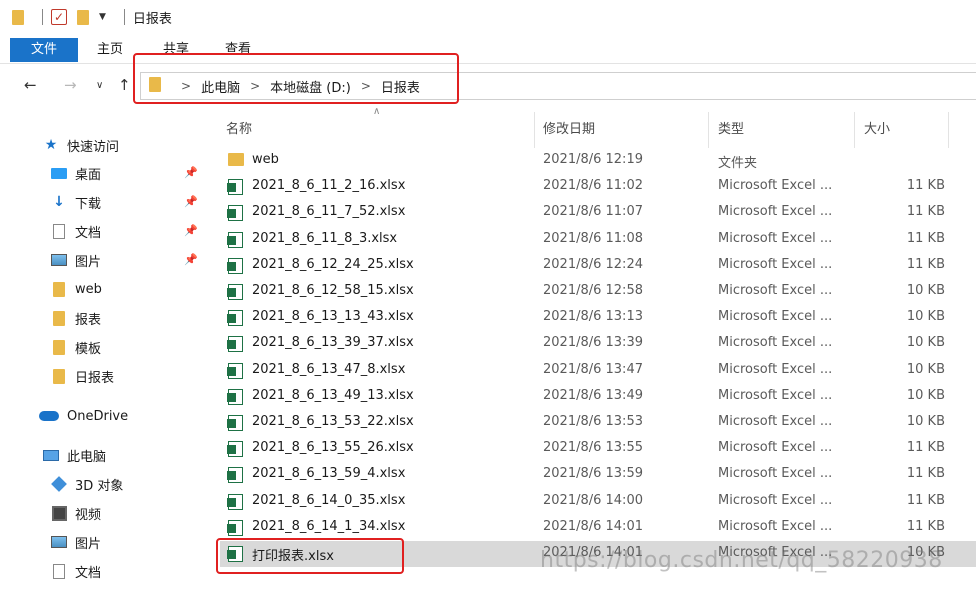 The height and width of the screenshot is (594, 976). Describe the element at coordinates (731, 127) in the screenshot. I see `column-header-type: 类型` at that location.